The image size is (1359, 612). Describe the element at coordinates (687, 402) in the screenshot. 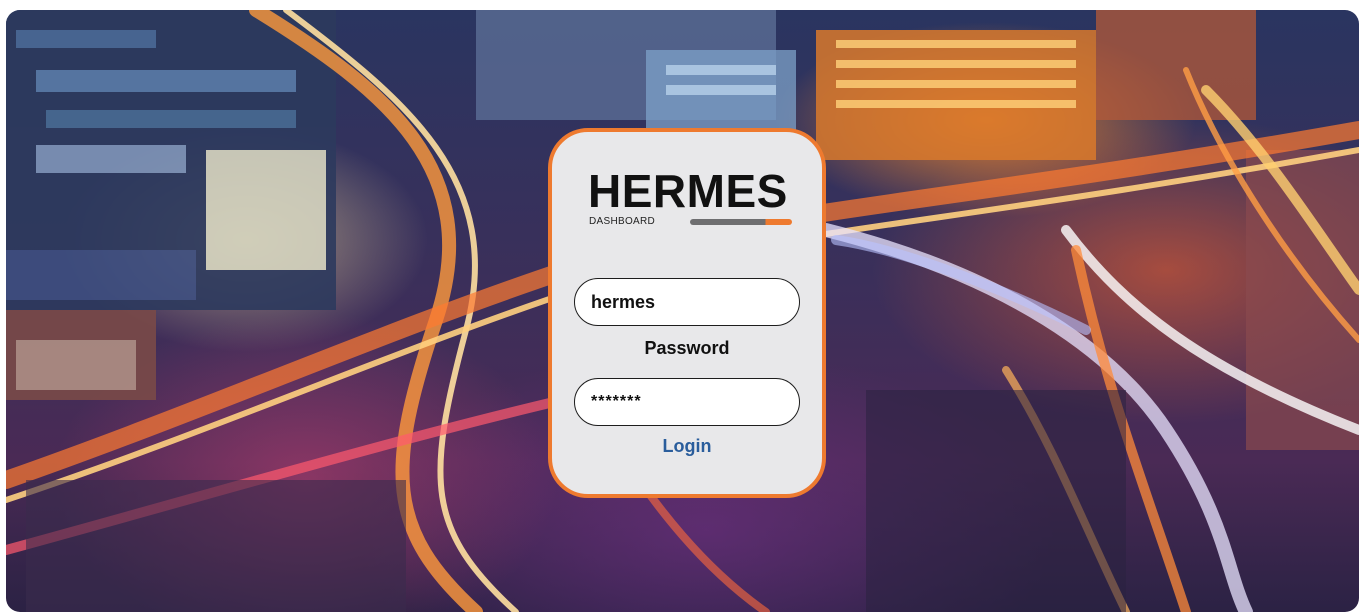

I see `password-input` at that location.